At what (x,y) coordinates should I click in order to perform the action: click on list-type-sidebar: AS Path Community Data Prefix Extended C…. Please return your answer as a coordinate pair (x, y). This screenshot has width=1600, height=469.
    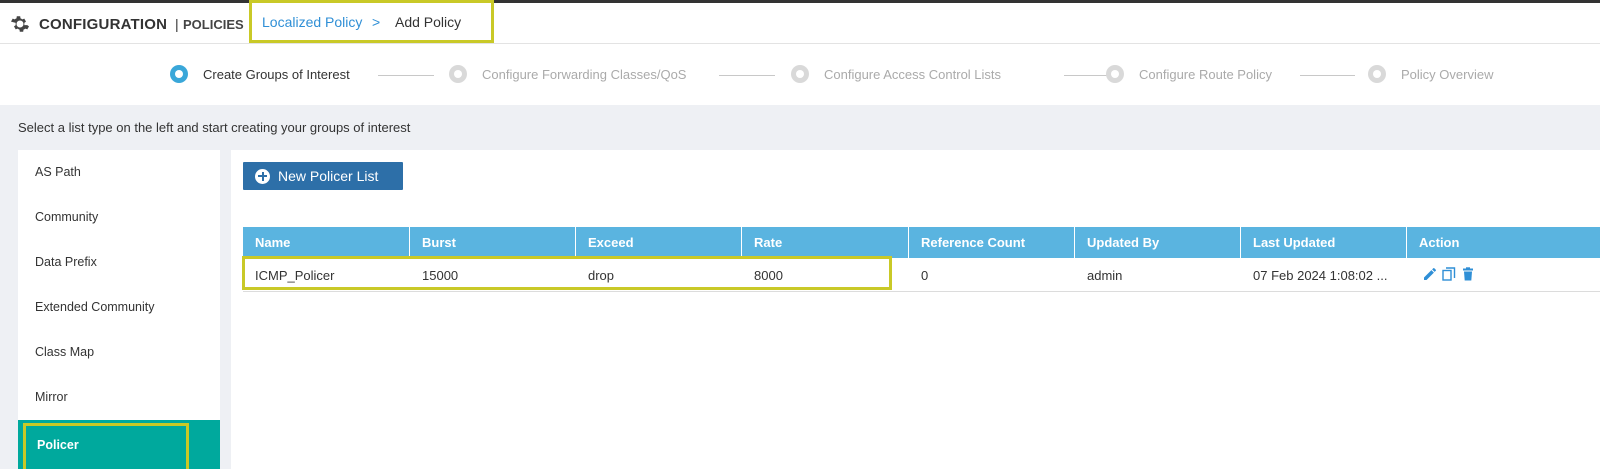
    Looking at the image, I should click on (119, 309).